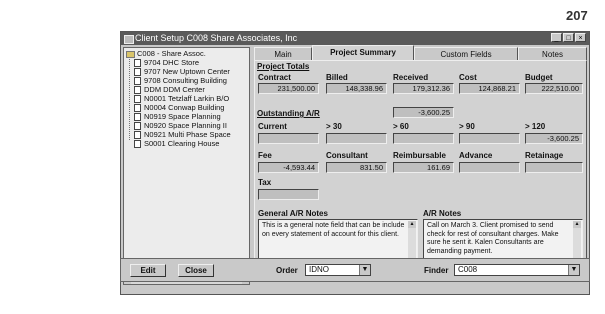 The image size is (605, 314). I want to click on edit-button: Edit, so click(148, 270).